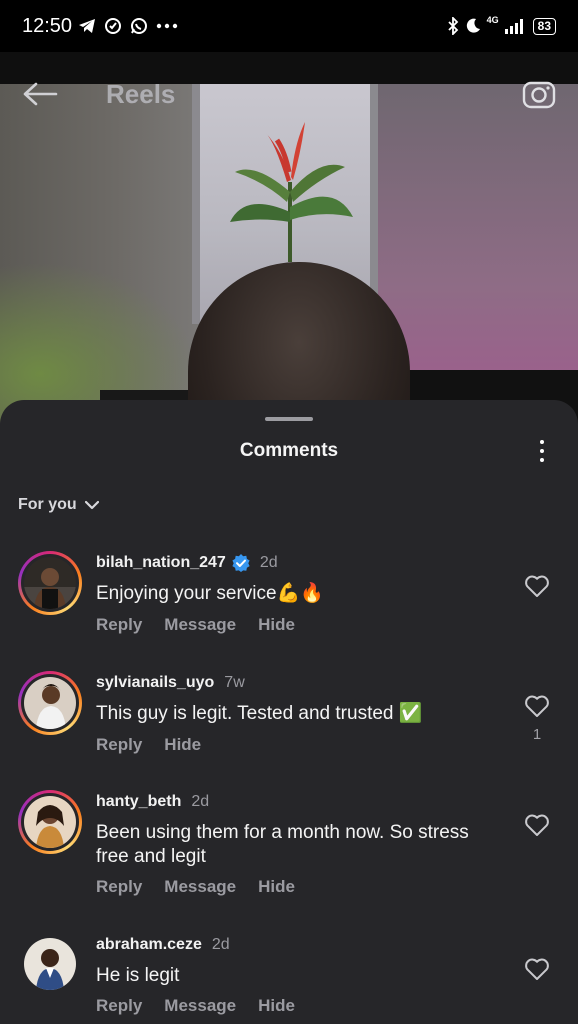 This screenshot has height=1024, width=578. What do you see at coordinates (148, 745) in the screenshot?
I see `comment-actions: Reply Hide` at bounding box center [148, 745].